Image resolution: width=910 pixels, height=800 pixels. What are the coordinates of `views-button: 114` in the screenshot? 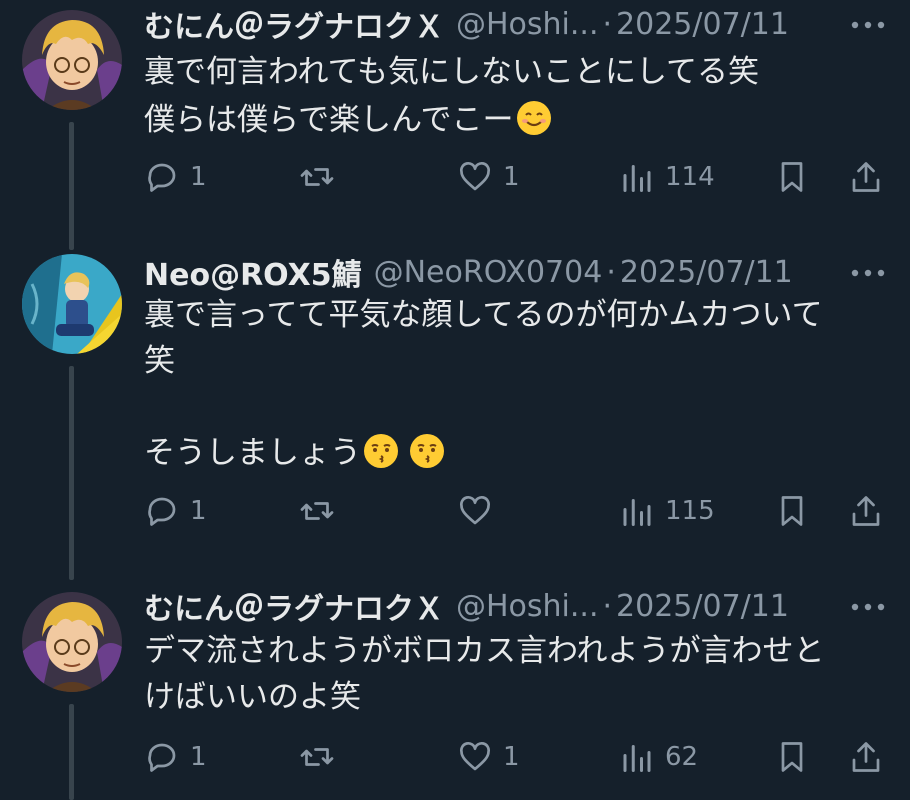 It's located at (667, 177).